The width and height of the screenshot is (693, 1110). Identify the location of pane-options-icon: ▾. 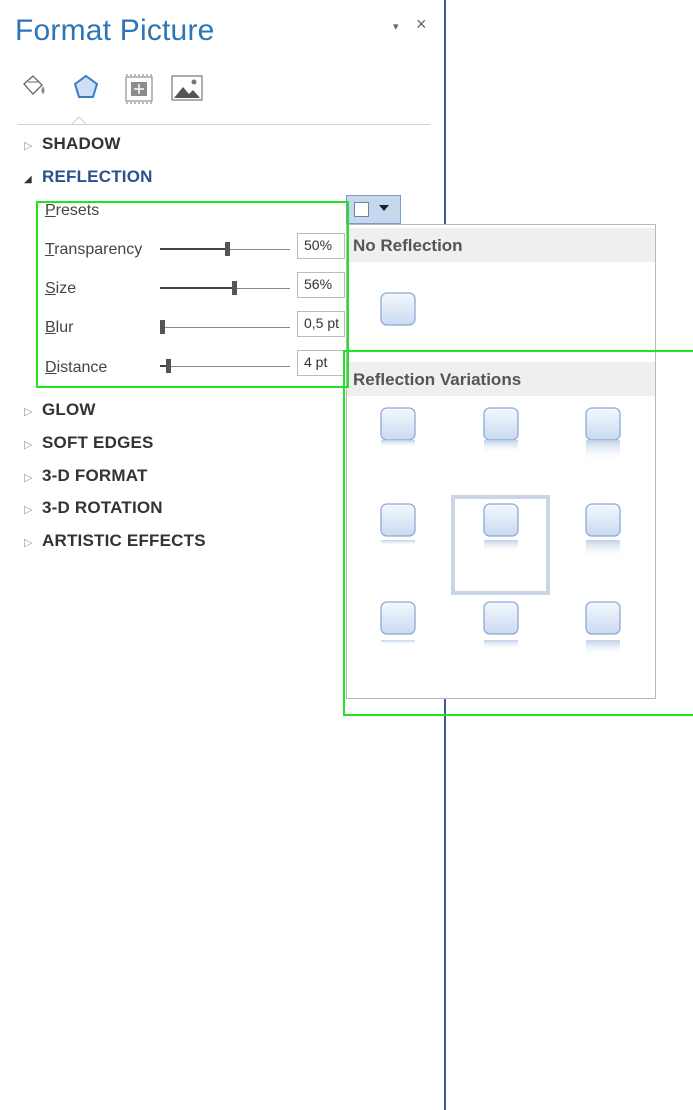
(396, 26).